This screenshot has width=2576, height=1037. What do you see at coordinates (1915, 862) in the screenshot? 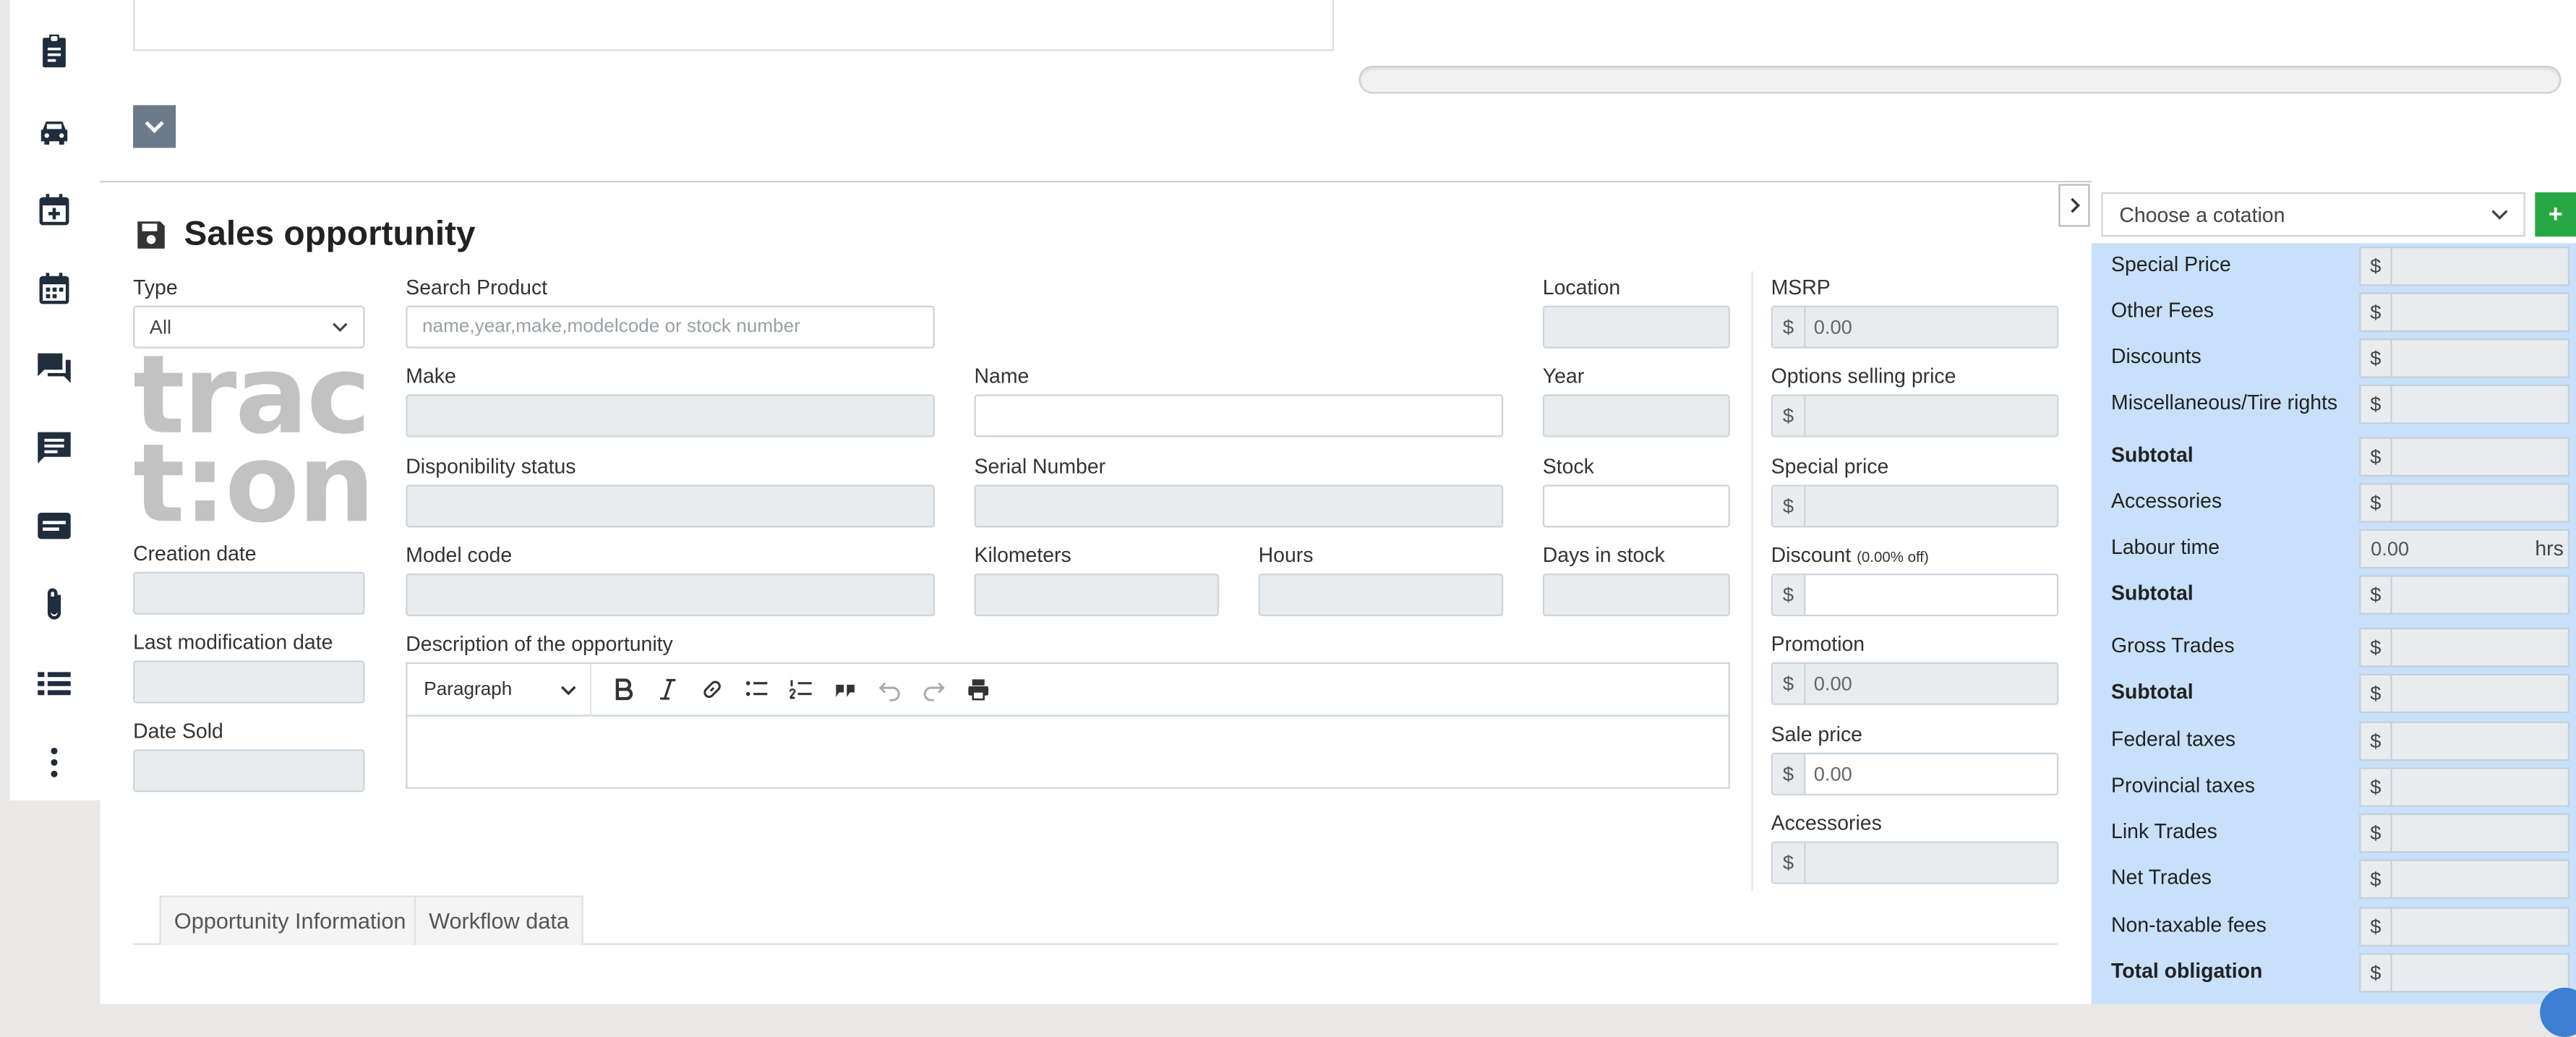
I see `accessories-field: $` at bounding box center [1915, 862].